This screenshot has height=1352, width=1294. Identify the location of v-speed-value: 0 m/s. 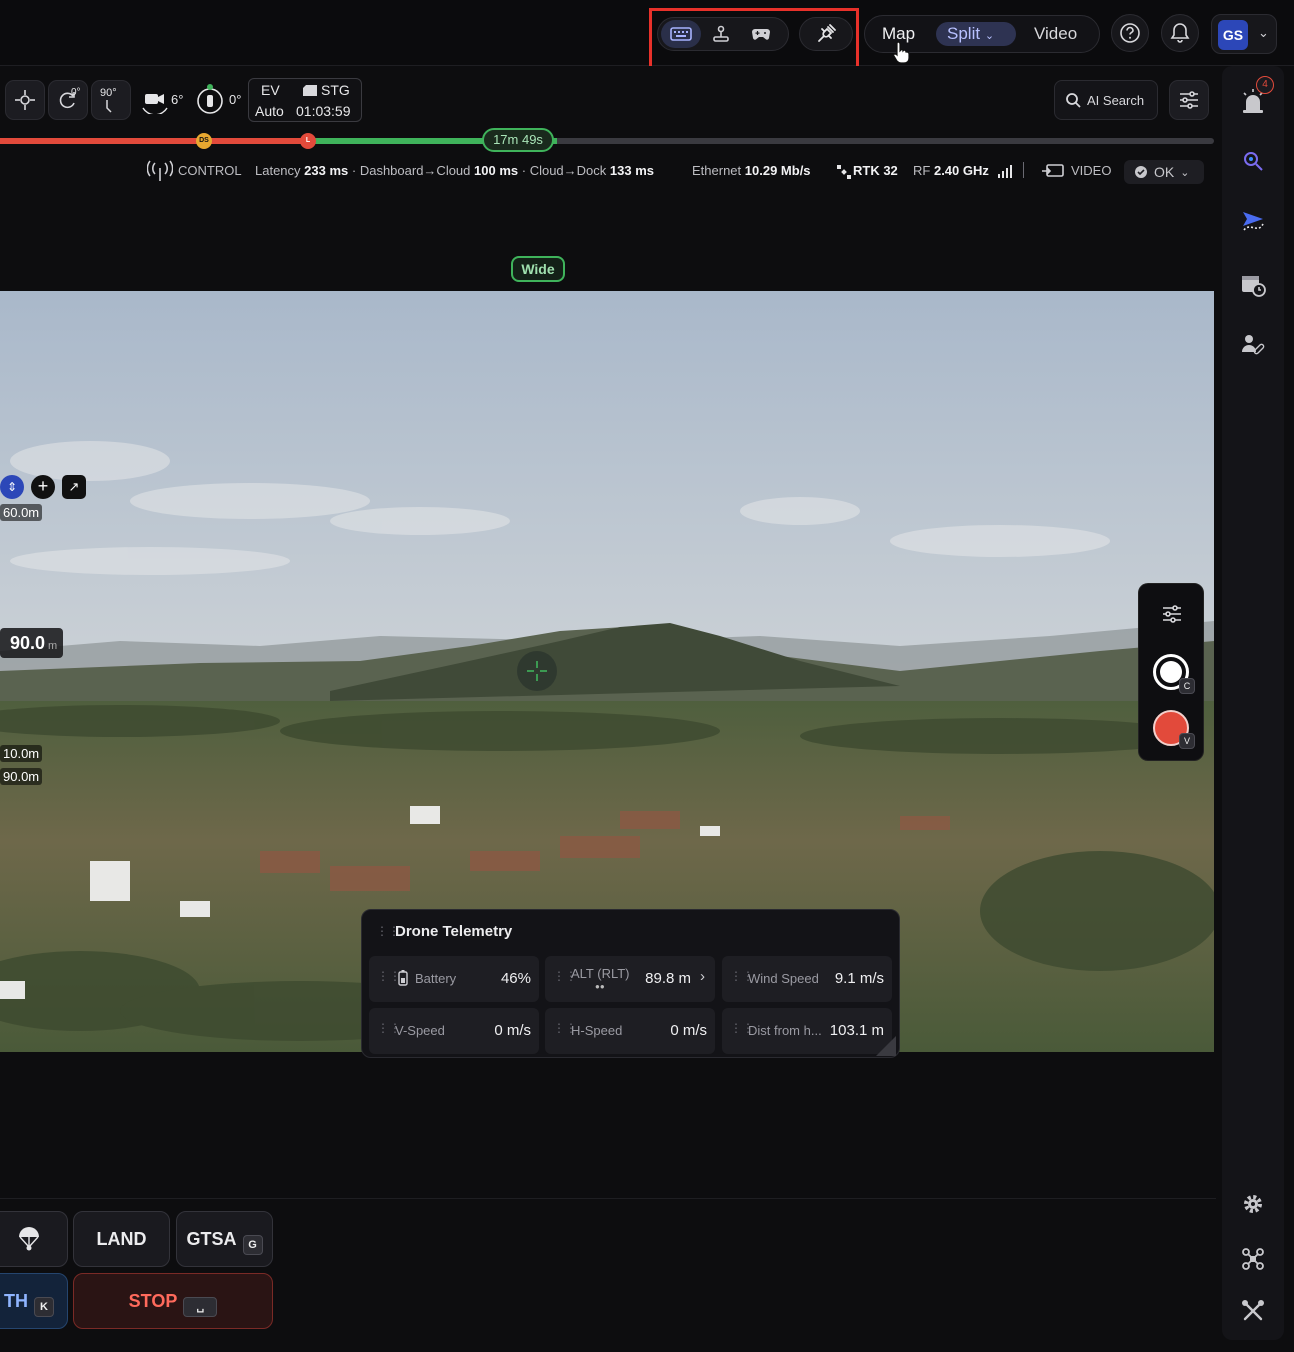
(512, 1030).